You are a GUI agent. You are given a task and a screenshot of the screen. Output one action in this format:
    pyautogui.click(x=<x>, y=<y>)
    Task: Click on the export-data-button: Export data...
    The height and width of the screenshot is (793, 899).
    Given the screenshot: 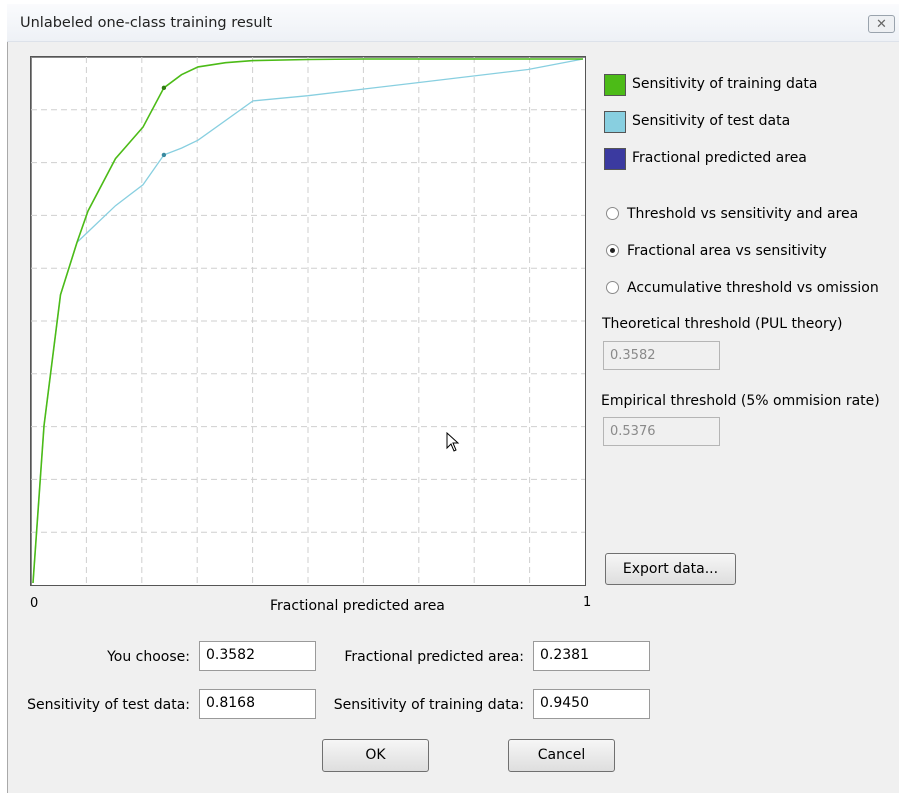 What is the action you would take?
    pyautogui.click(x=670, y=569)
    